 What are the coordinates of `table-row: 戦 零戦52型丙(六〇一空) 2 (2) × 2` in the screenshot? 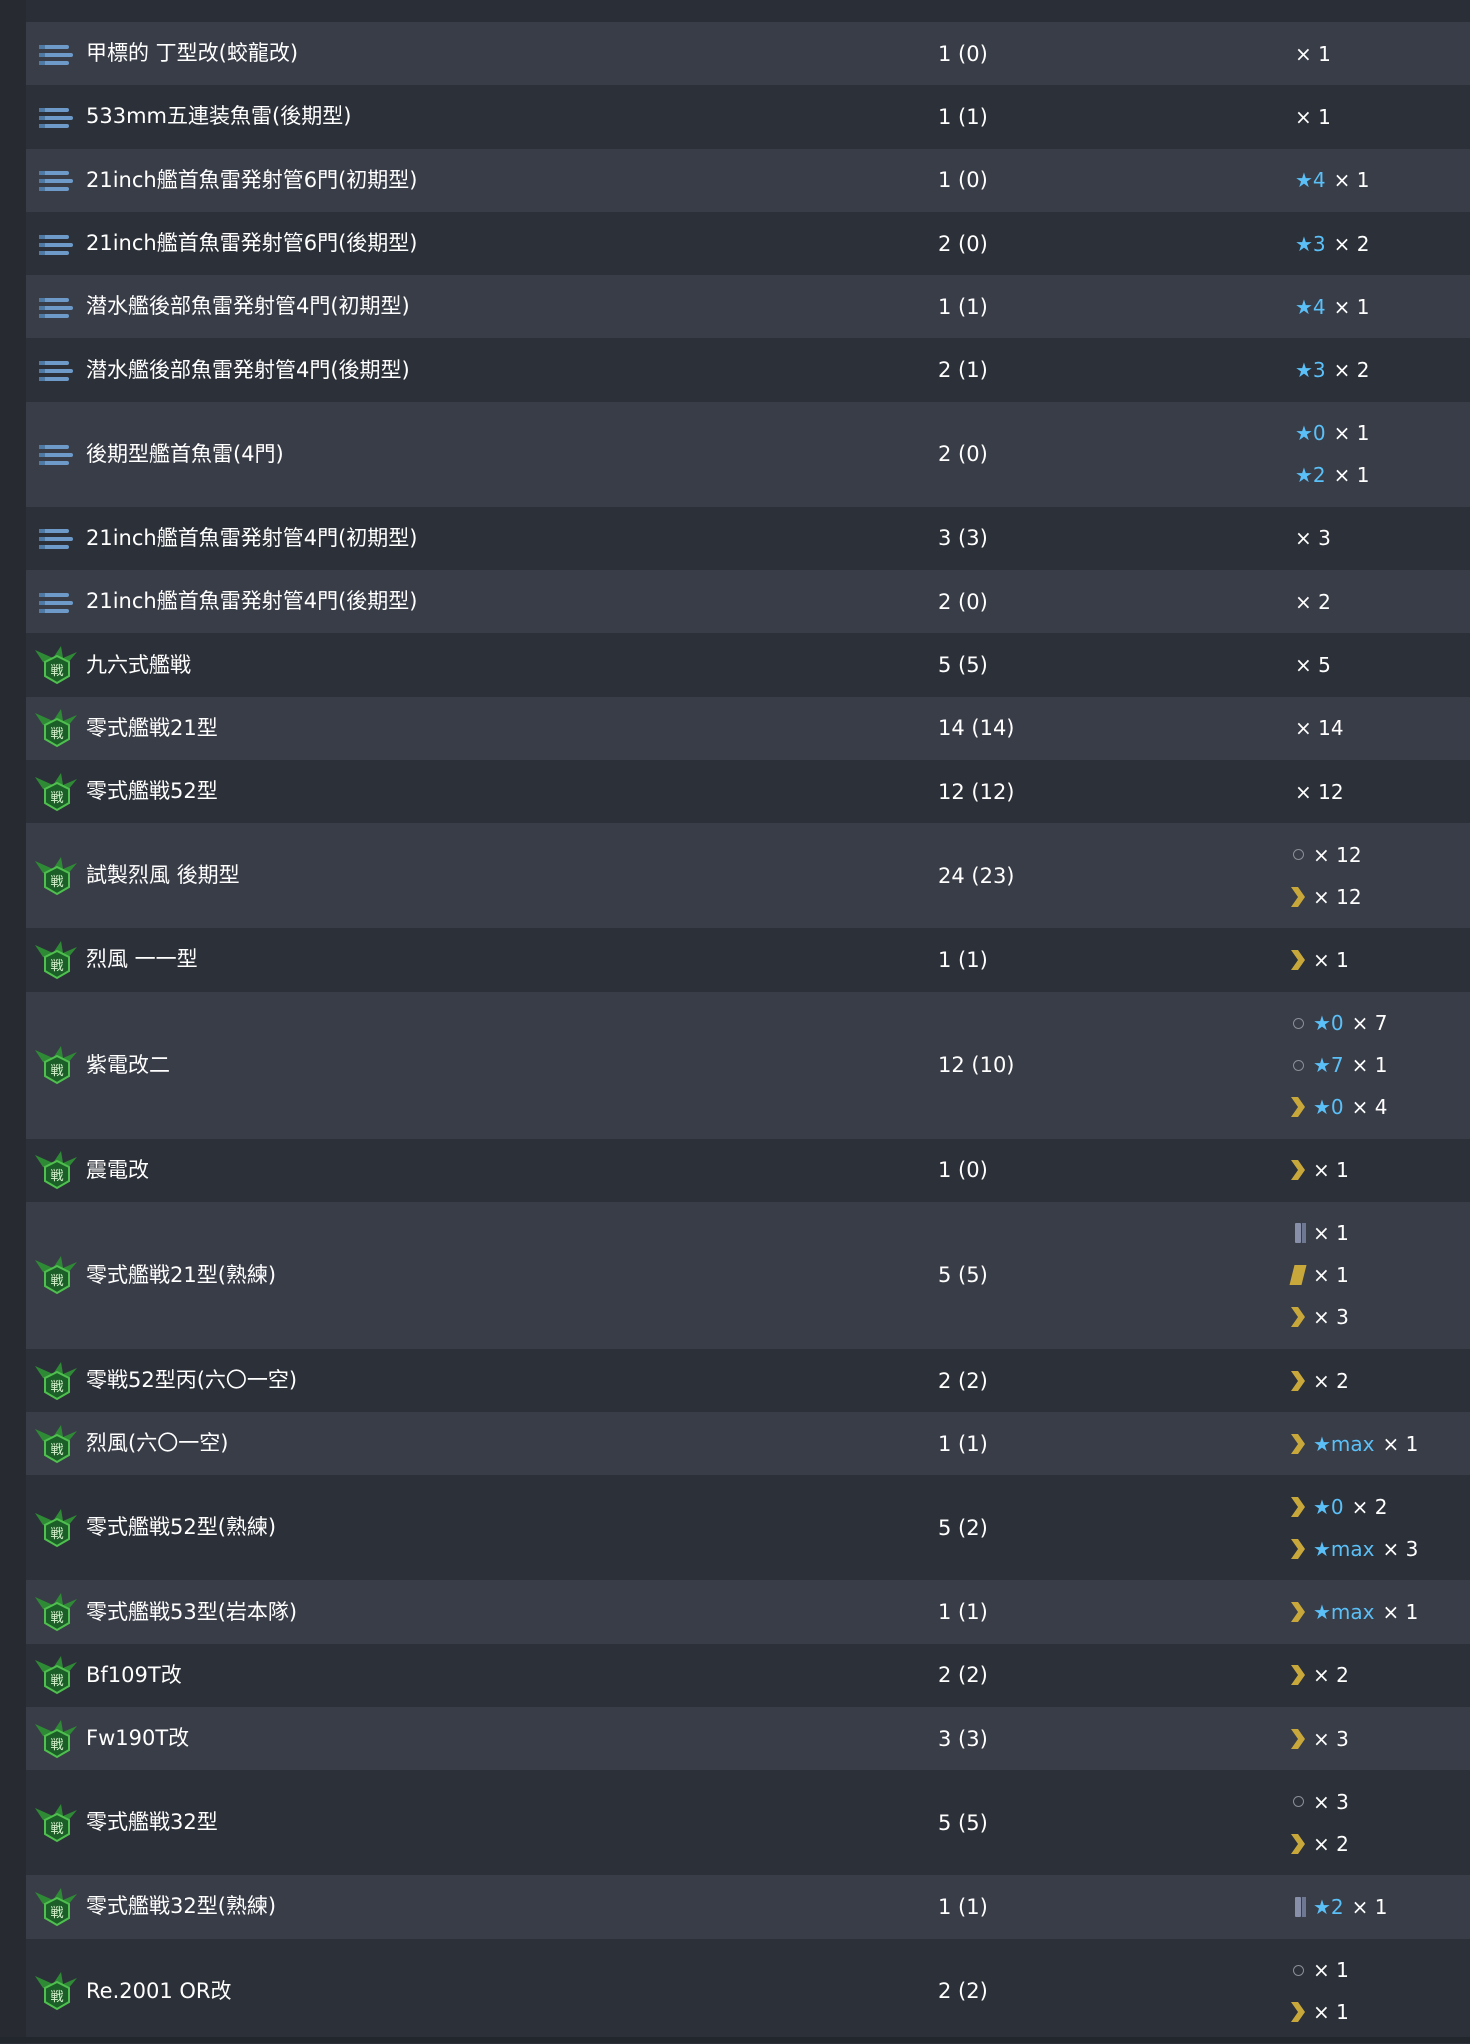 It's located at (748, 1380).